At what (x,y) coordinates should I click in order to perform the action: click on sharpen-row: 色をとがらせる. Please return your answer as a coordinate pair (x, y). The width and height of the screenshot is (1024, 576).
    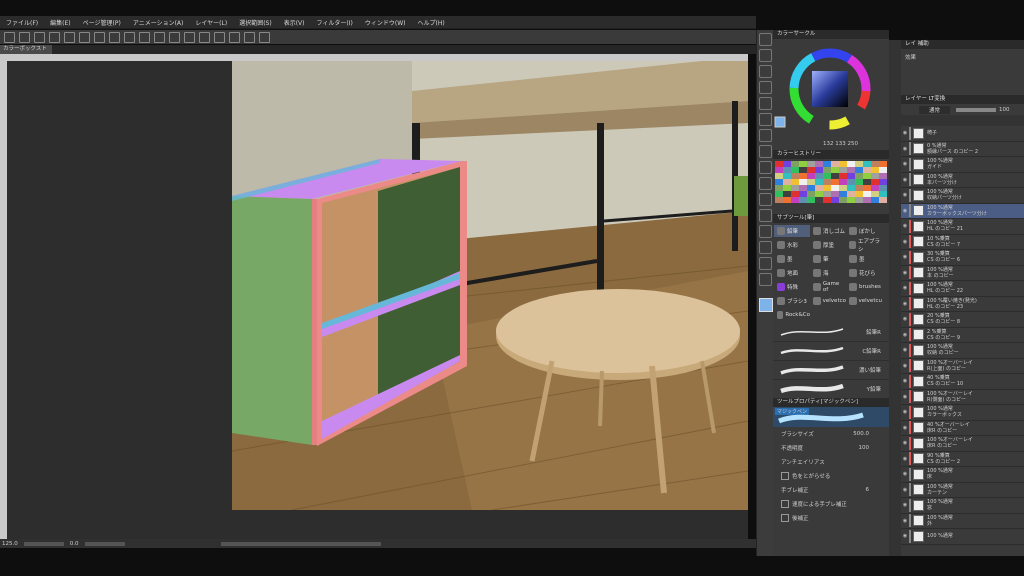
    Looking at the image, I should click on (831, 476).